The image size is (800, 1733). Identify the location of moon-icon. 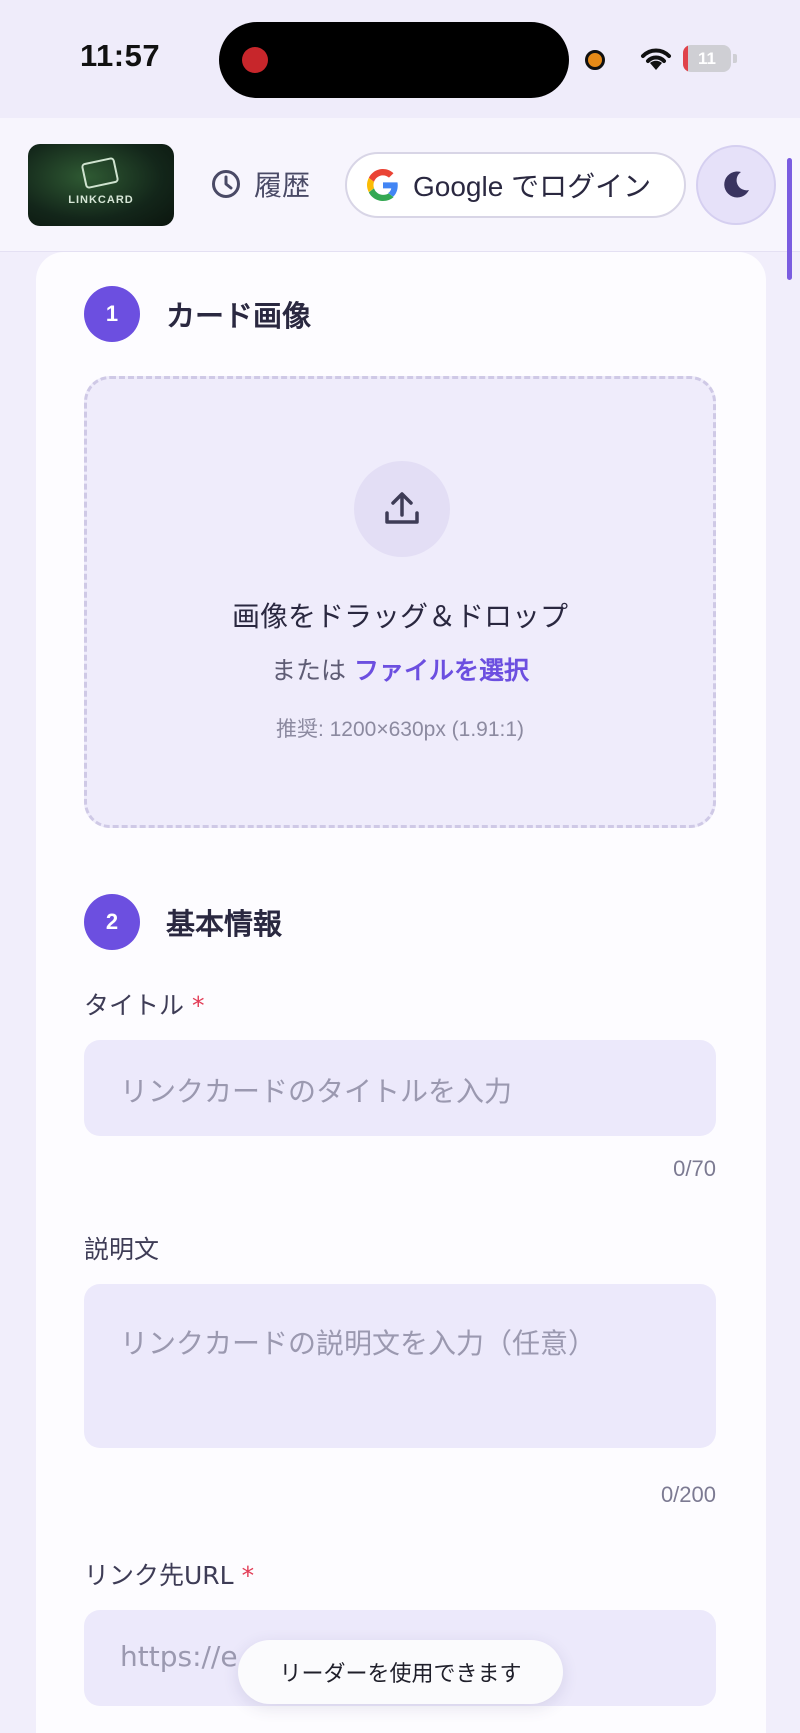
(736, 184).